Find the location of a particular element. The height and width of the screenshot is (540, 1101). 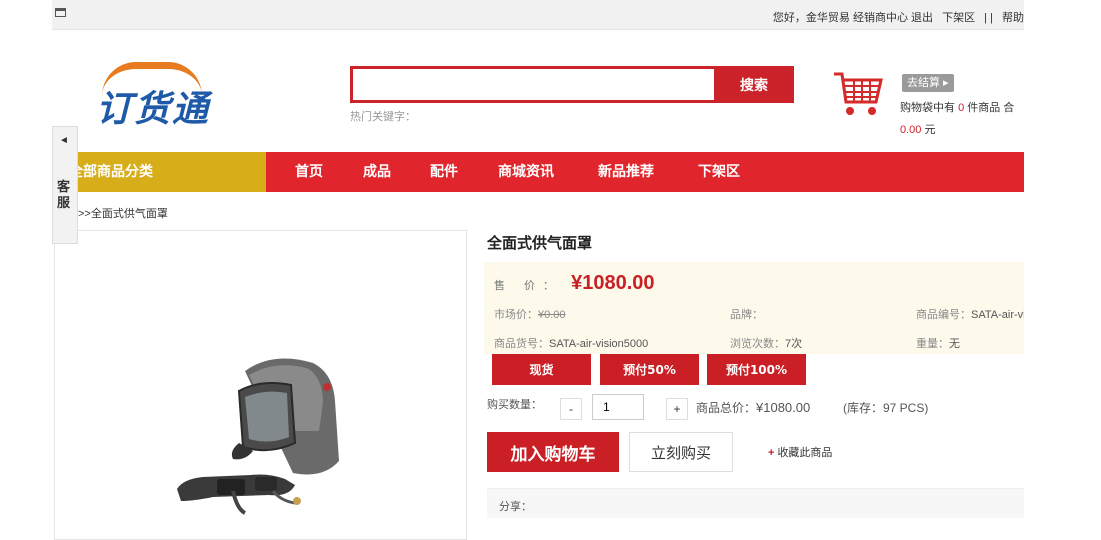

shopping-cart-icon is located at coordinates (858, 94).